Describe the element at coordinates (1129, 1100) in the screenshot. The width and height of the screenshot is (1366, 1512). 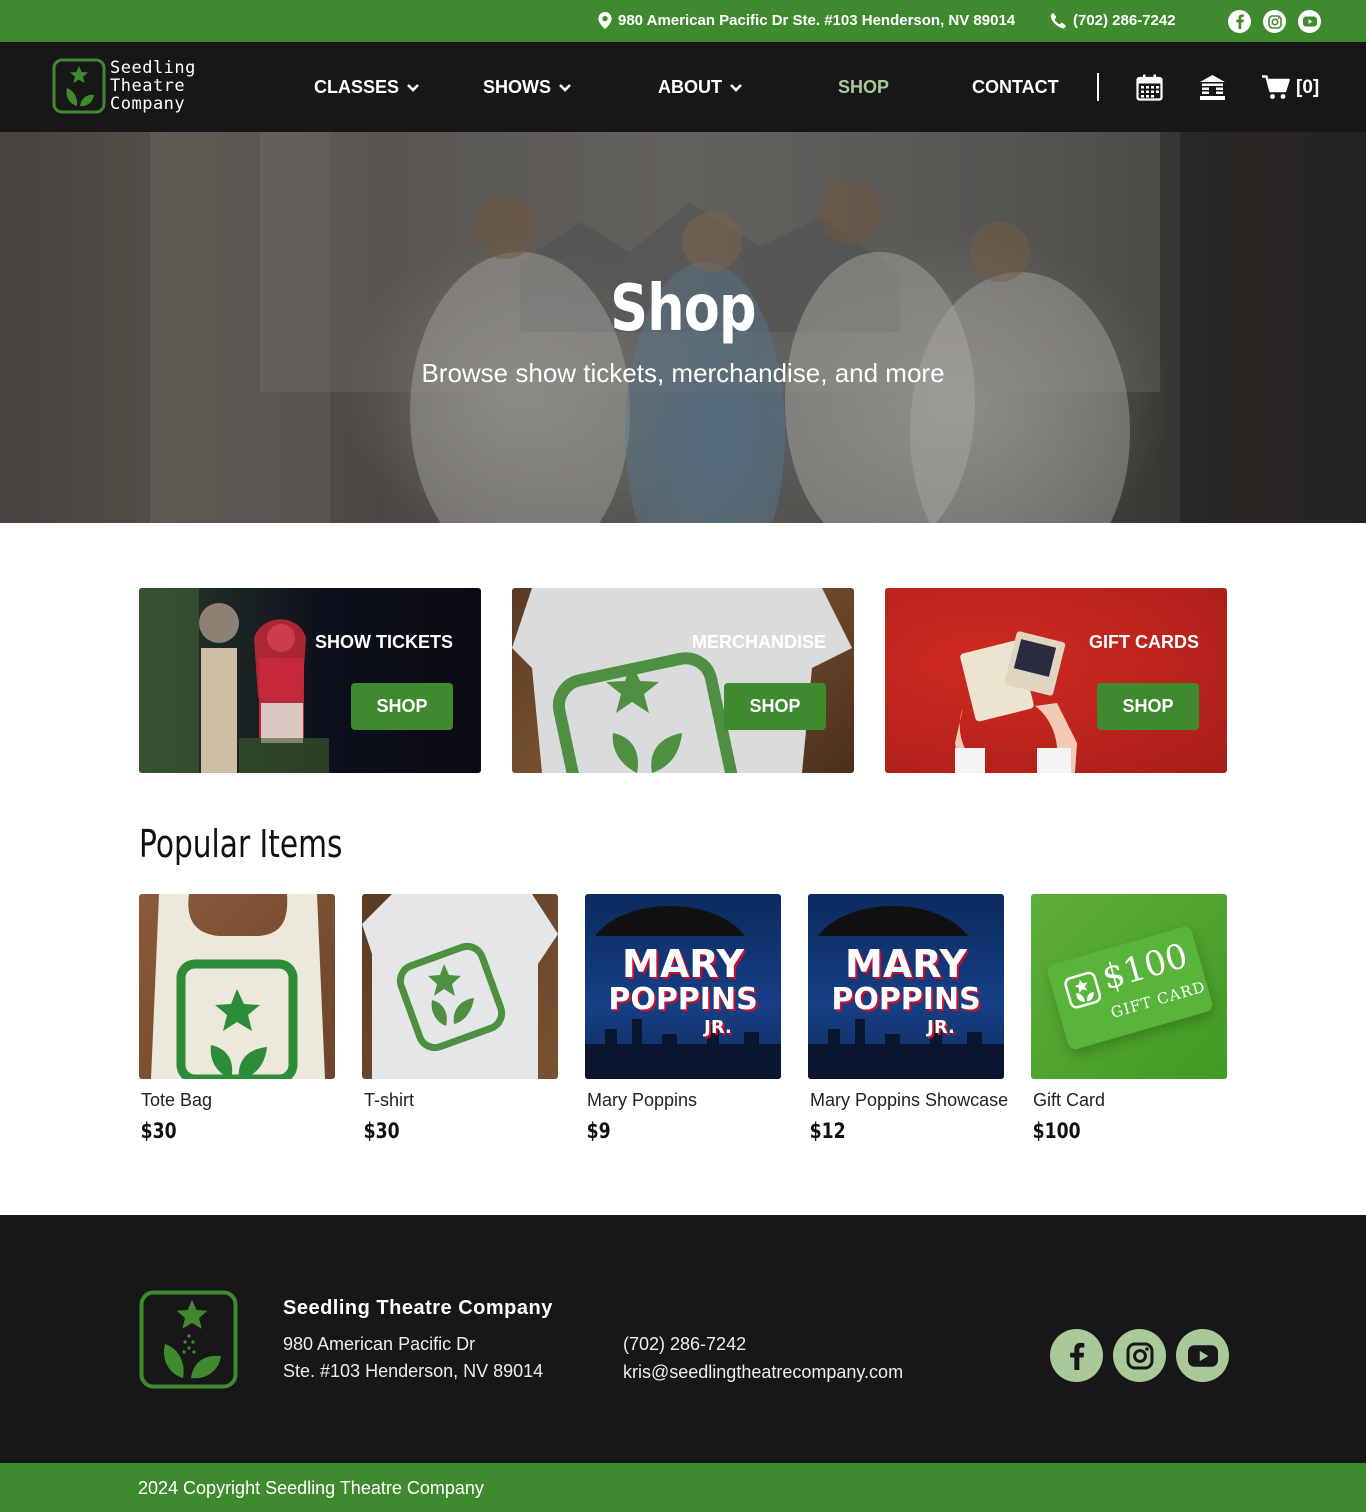
I see `product-name: Gift Card` at that location.